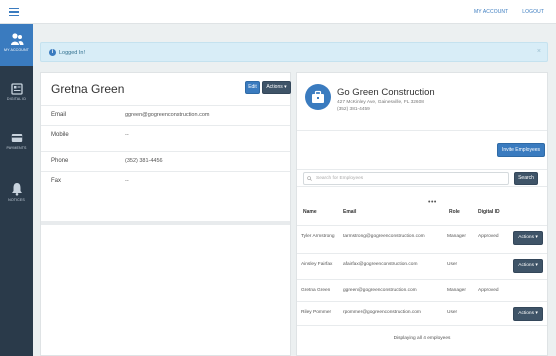 The image size is (556, 356). Describe the element at coordinates (59, 115) in the screenshot. I see `field-label: Email` at that location.